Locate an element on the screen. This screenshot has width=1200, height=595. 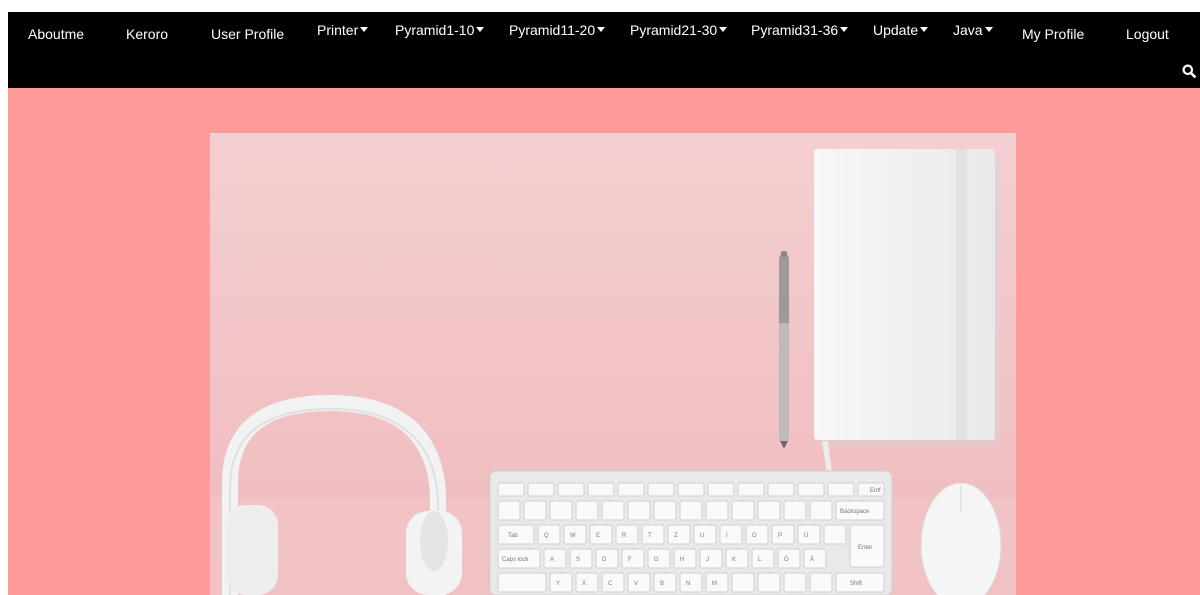
key-label-s: S is located at coordinates (578, 560).